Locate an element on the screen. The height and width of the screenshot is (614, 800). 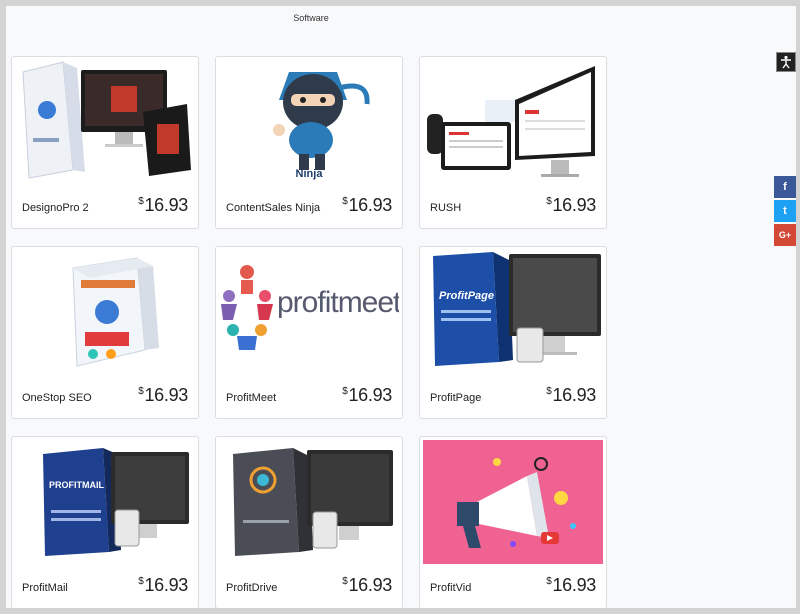
product-image-profitmail: PROFITMAIL is located at coordinates (105, 502).